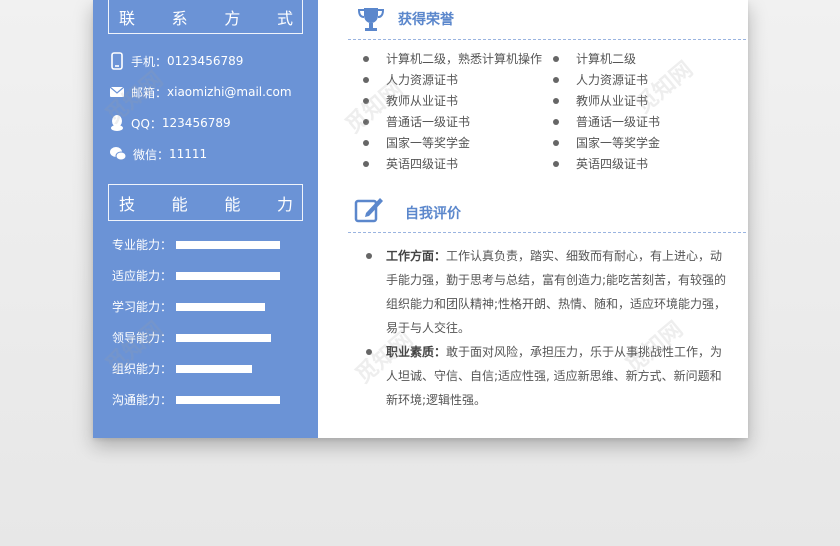 The height and width of the screenshot is (546, 840). What do you see at coordinates (368, 210) in the screenshot?
I see `edit-icon` at bounding box center [368, 210].